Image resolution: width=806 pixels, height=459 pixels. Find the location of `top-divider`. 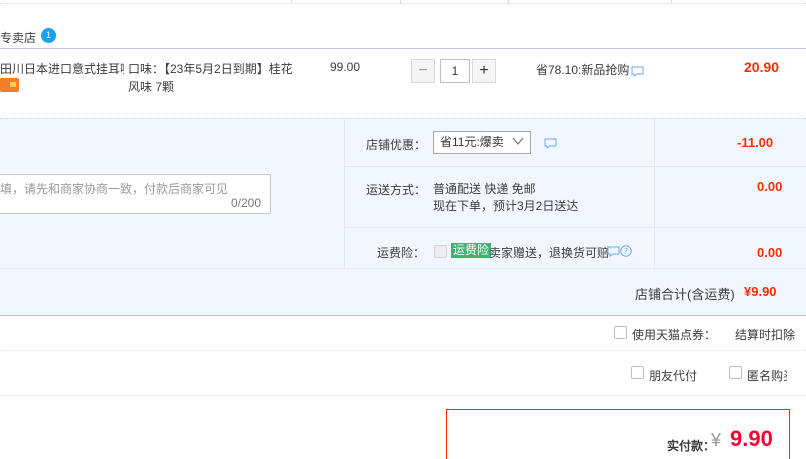

top-divider is located at coordinates (403, 2).